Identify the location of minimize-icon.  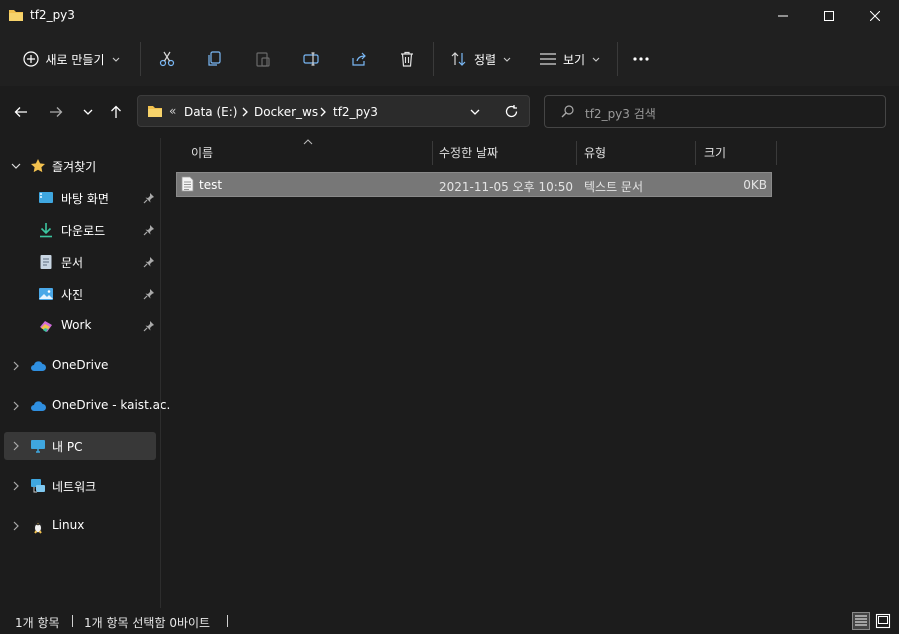
(783, 16).